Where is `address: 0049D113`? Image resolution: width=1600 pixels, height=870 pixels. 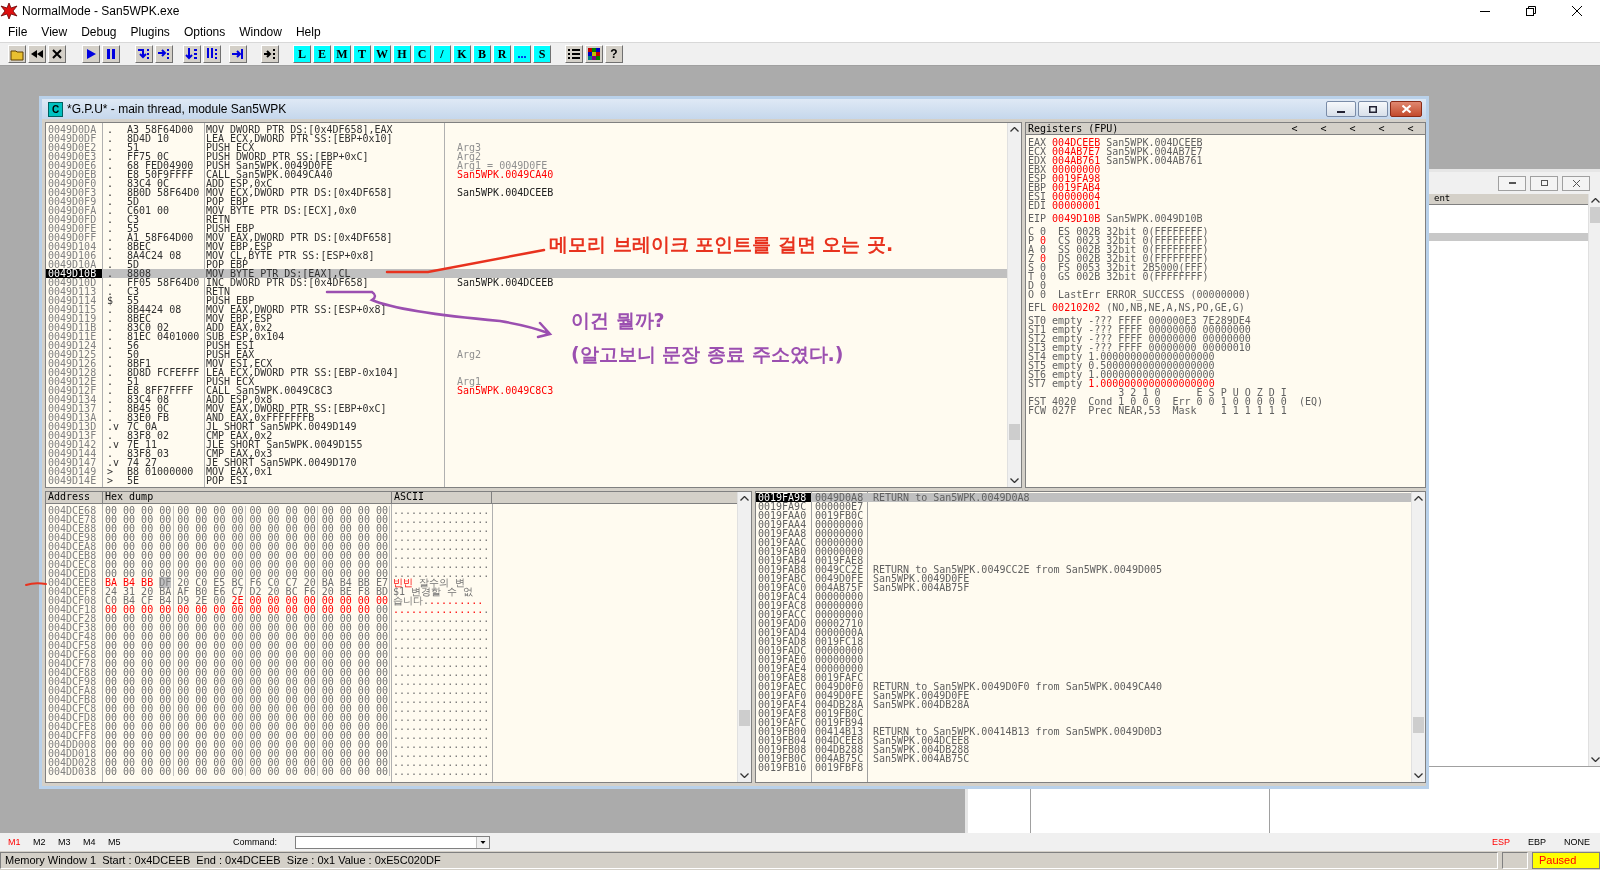 address: 0049D113 is located at coordinates (74, 291).